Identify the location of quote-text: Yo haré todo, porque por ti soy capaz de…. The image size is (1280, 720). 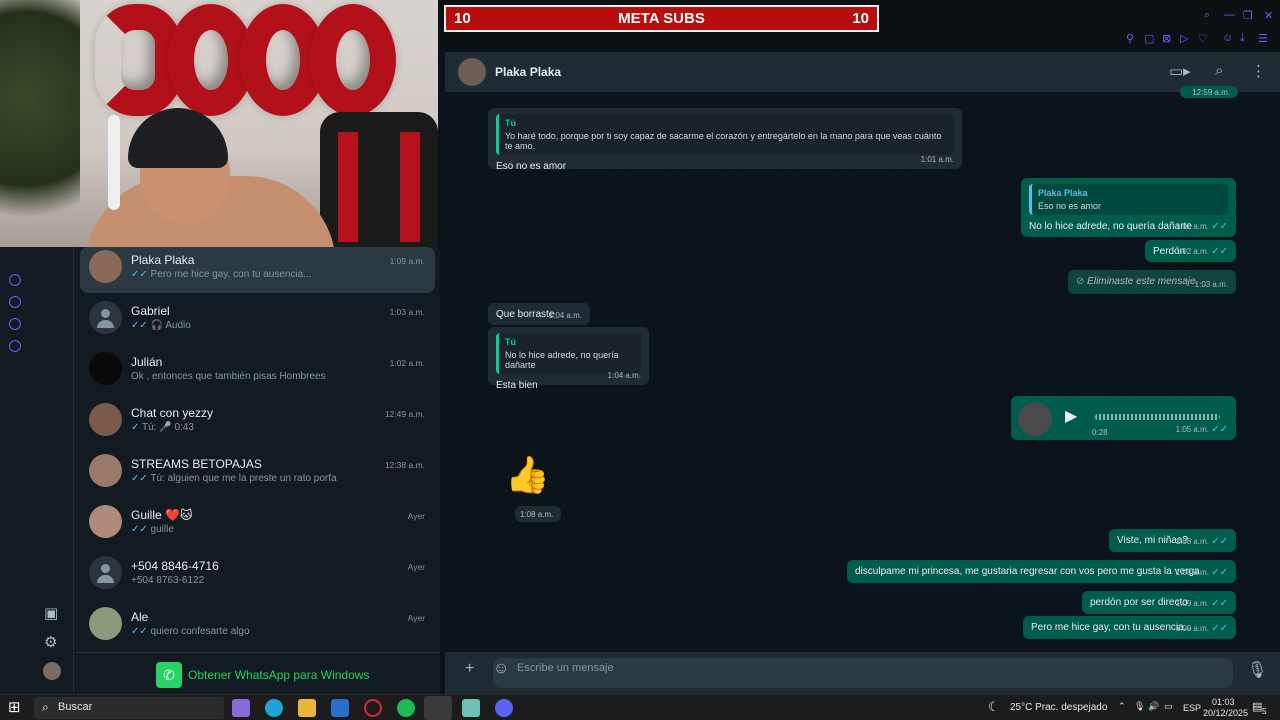
(723, 141).